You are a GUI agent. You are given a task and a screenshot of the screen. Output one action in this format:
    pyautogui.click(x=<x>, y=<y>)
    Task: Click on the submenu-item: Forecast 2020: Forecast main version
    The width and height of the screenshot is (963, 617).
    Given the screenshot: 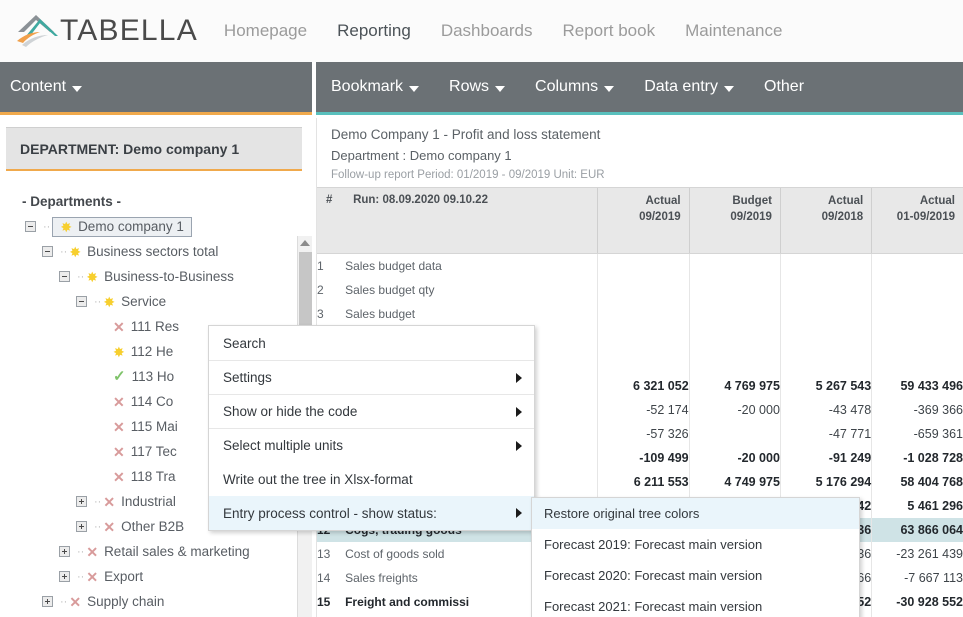 What is the action you would take?
    pyautogui.click(x=695, y=575)
    